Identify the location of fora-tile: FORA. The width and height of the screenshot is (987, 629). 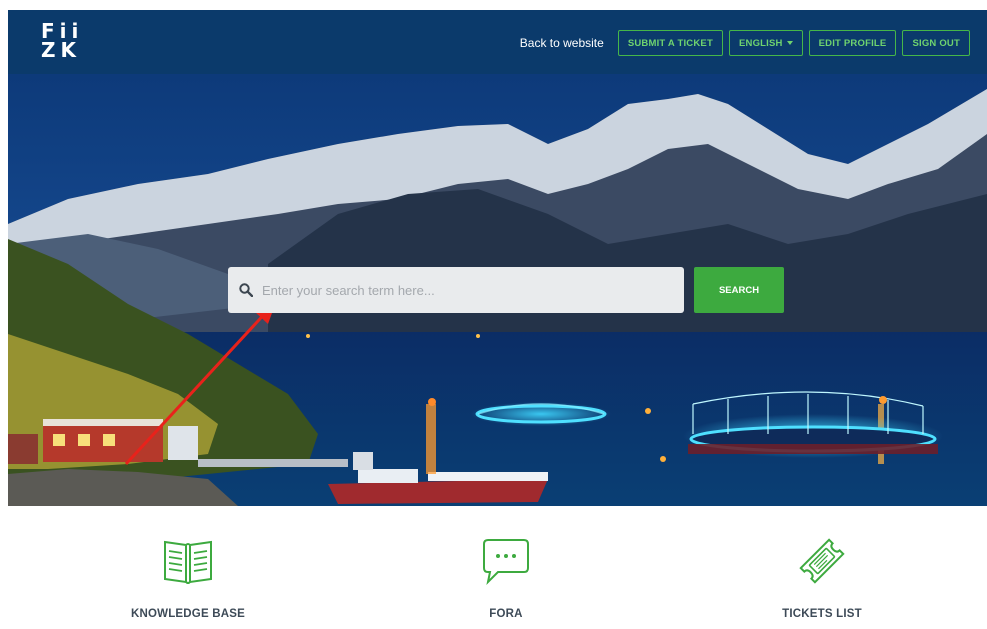
(506, 578).